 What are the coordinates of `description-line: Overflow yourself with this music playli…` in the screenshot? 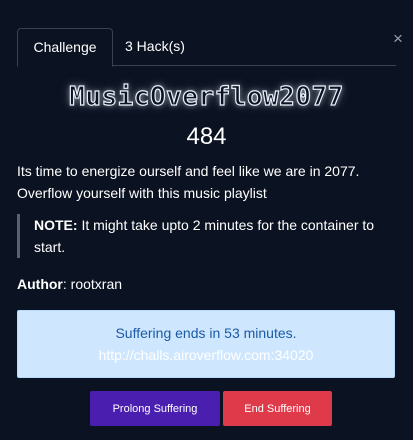 It's located at (142, 193).